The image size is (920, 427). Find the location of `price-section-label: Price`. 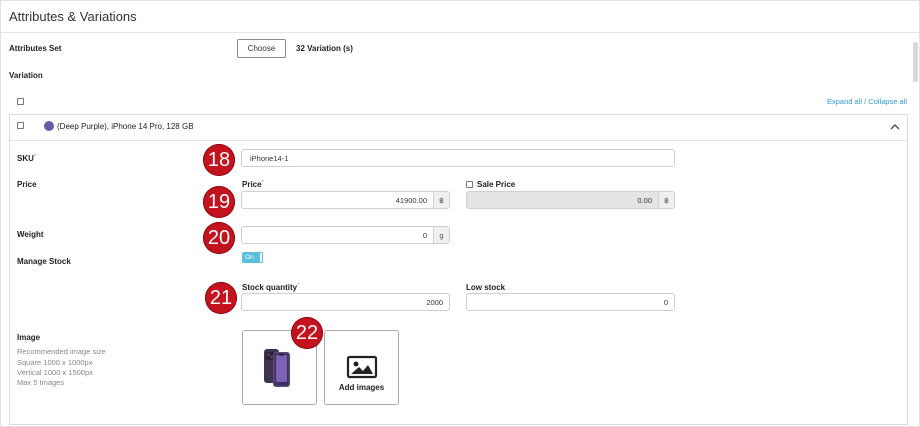

price-section-label: Price is located at coordinates (27, 184).